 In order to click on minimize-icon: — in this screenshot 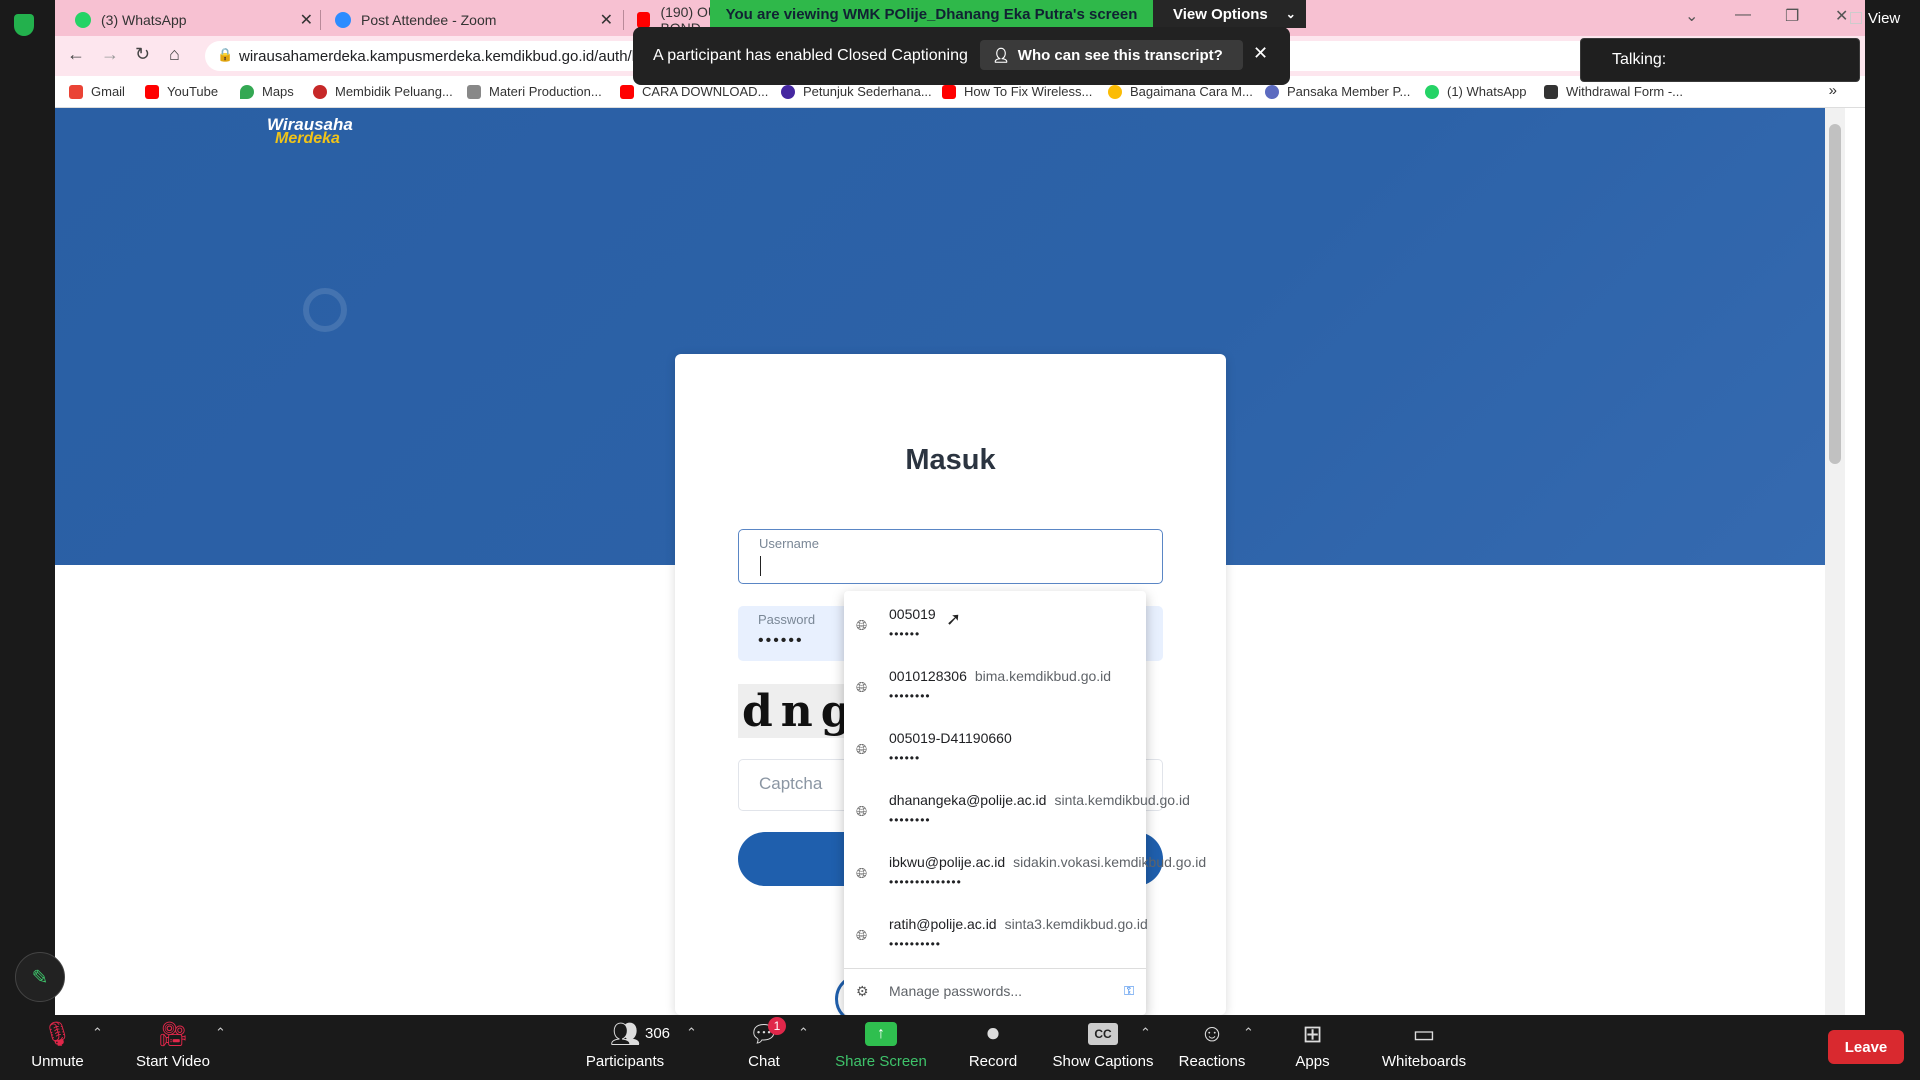, I will do `click(1743, 15)`.